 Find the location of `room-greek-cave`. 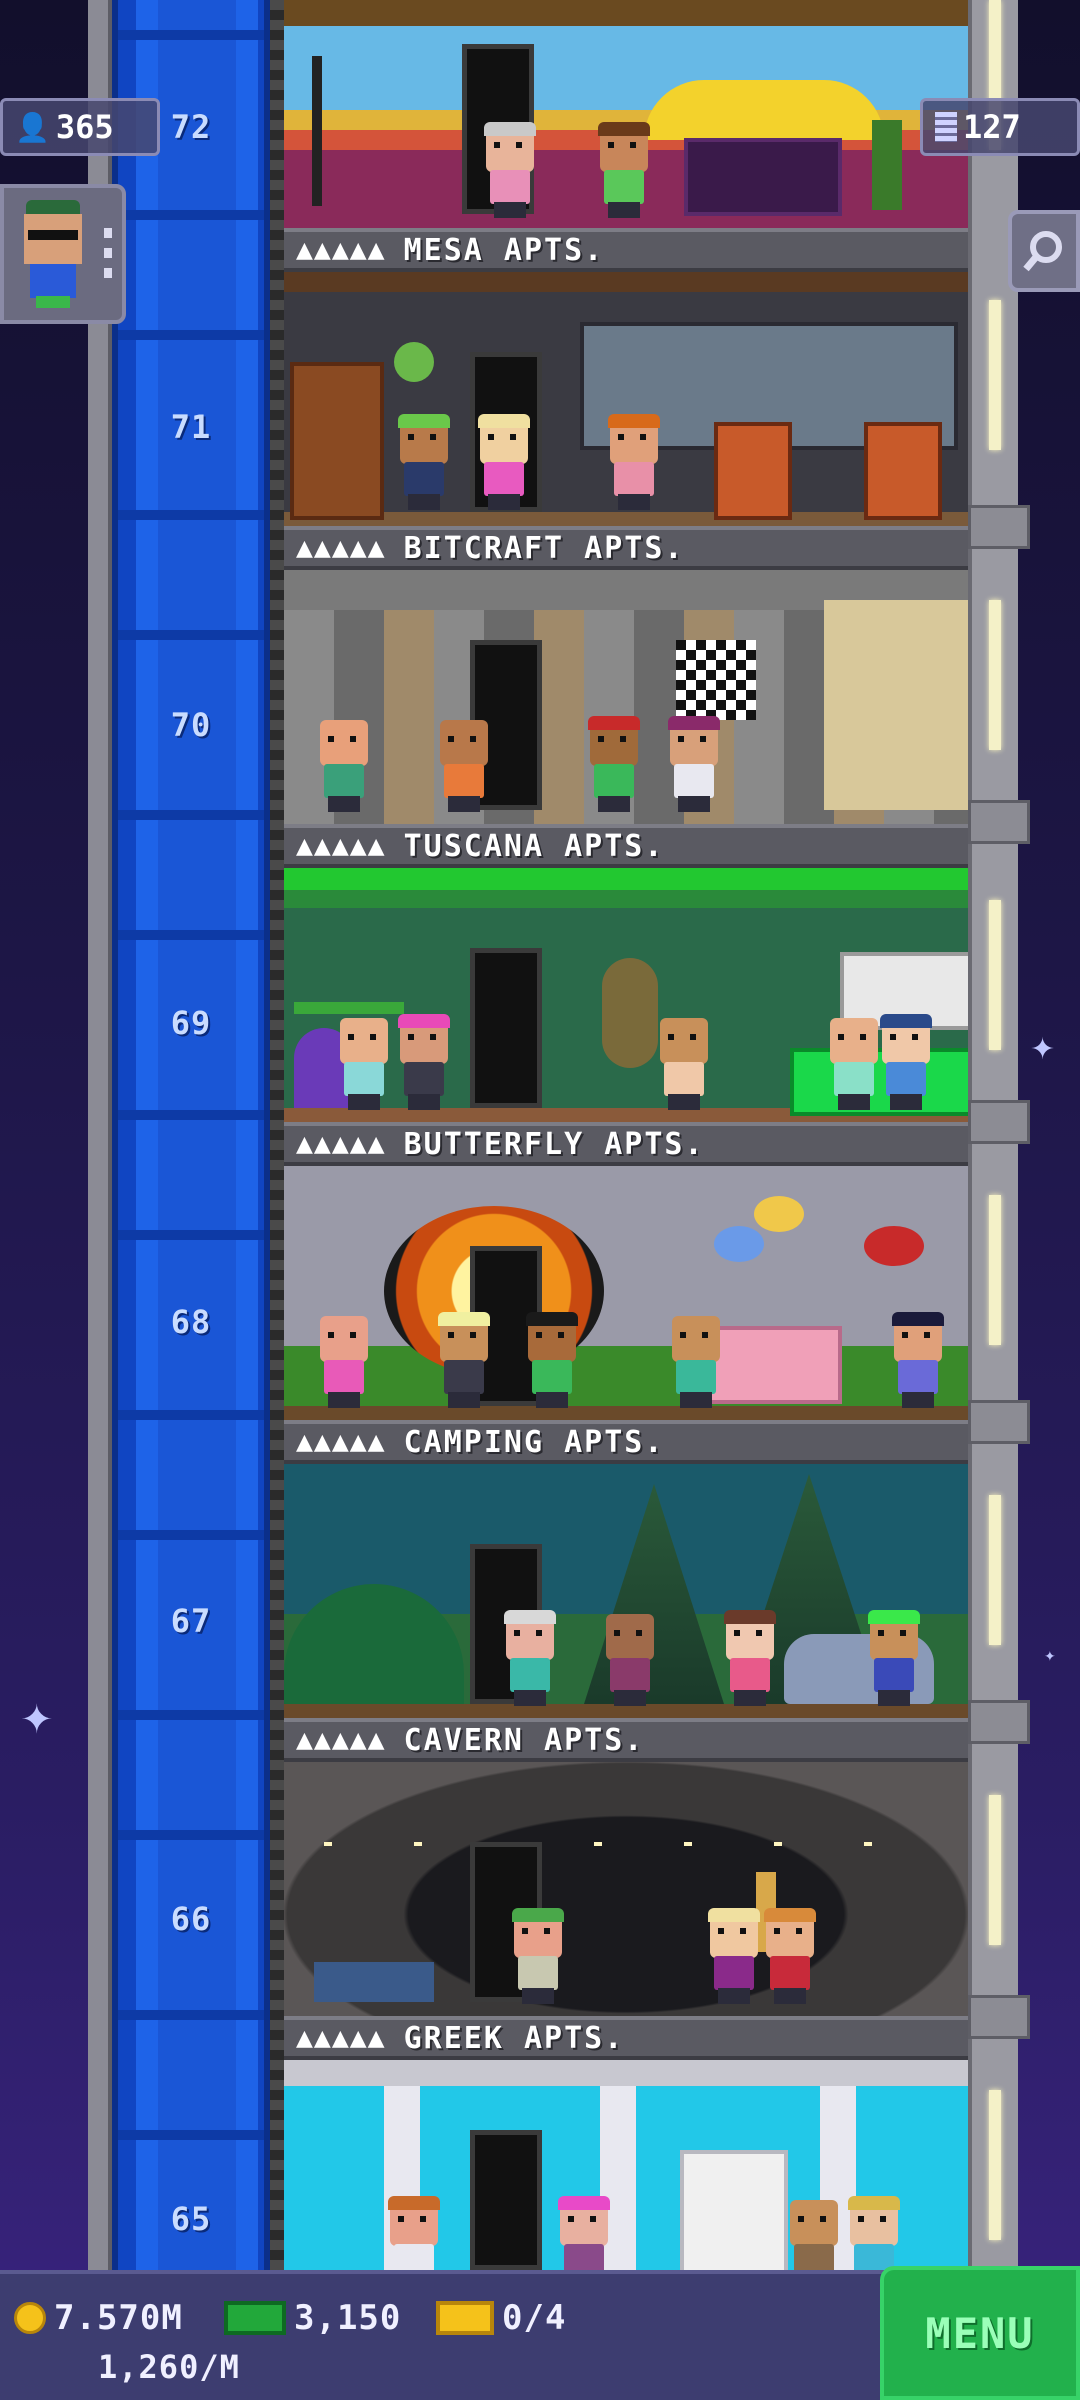

room-greek-cave is located at coordinates (626, 1889).